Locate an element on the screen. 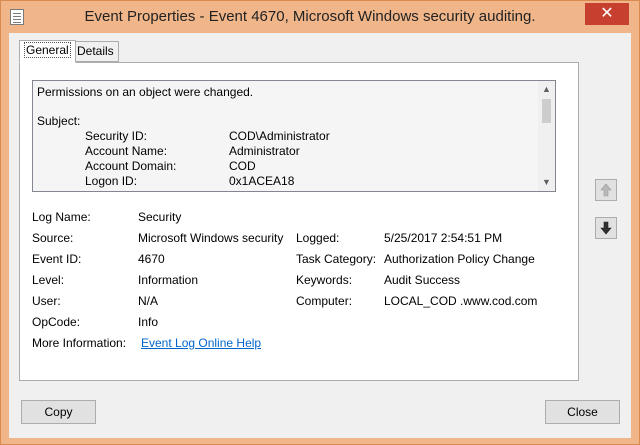 This screenshot has height=445, width=640. logged-value: 5/25/2017 2:54:51 PM is located at coordinates (443, 238).